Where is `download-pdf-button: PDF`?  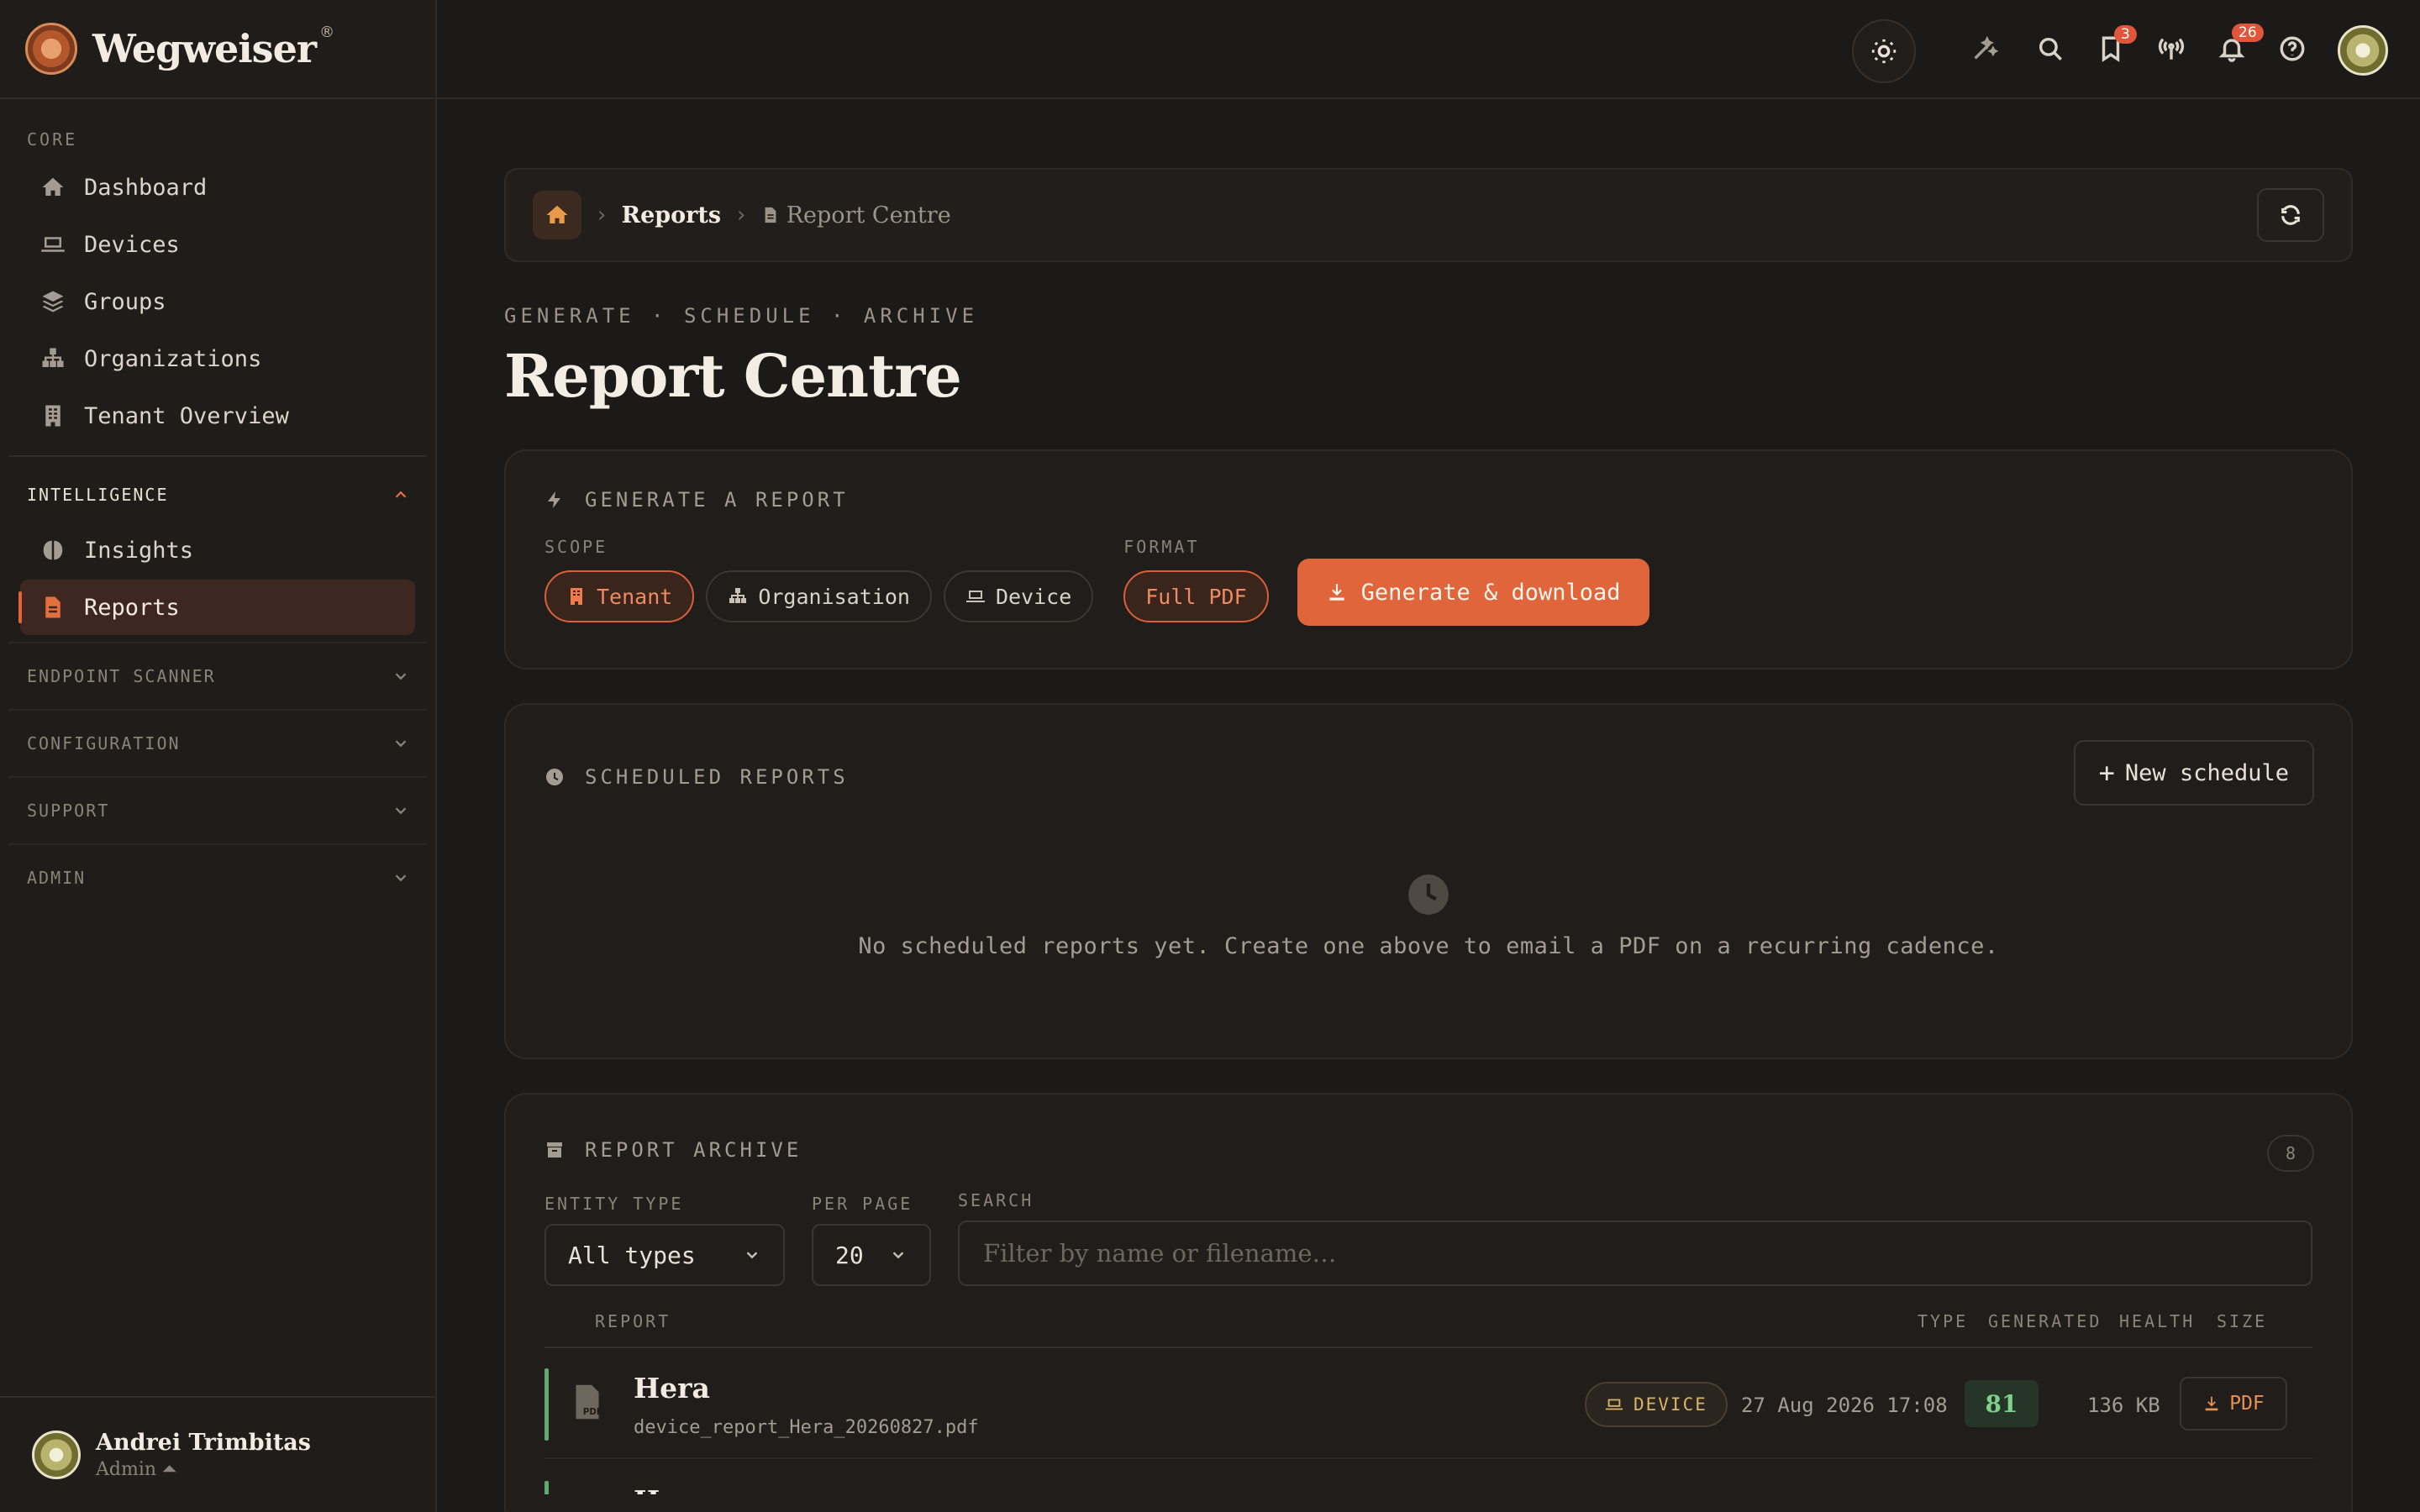 download-pdf-button: PDF is located at coordinates (2233, 1404).